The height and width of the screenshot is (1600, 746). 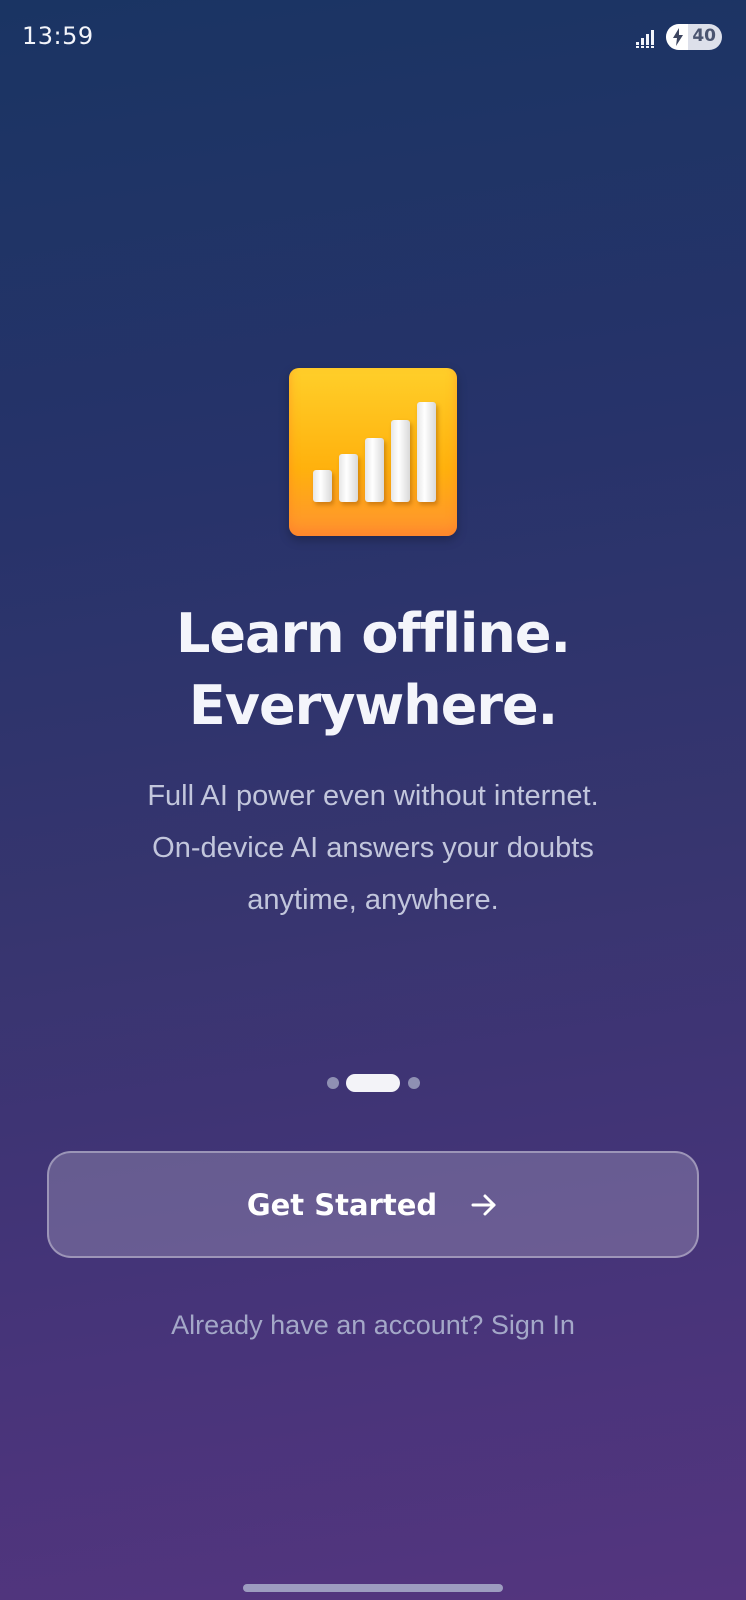 I want to click on get-started-button: Get Started, so click(x=373, y=1204).